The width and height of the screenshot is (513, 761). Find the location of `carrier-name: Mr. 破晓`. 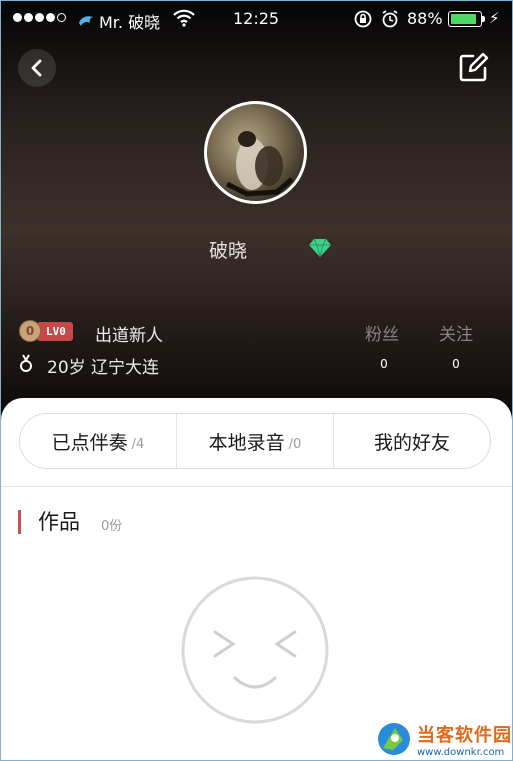

carrier-name: Mr. 破晓 is located at coordinates (130, 22).